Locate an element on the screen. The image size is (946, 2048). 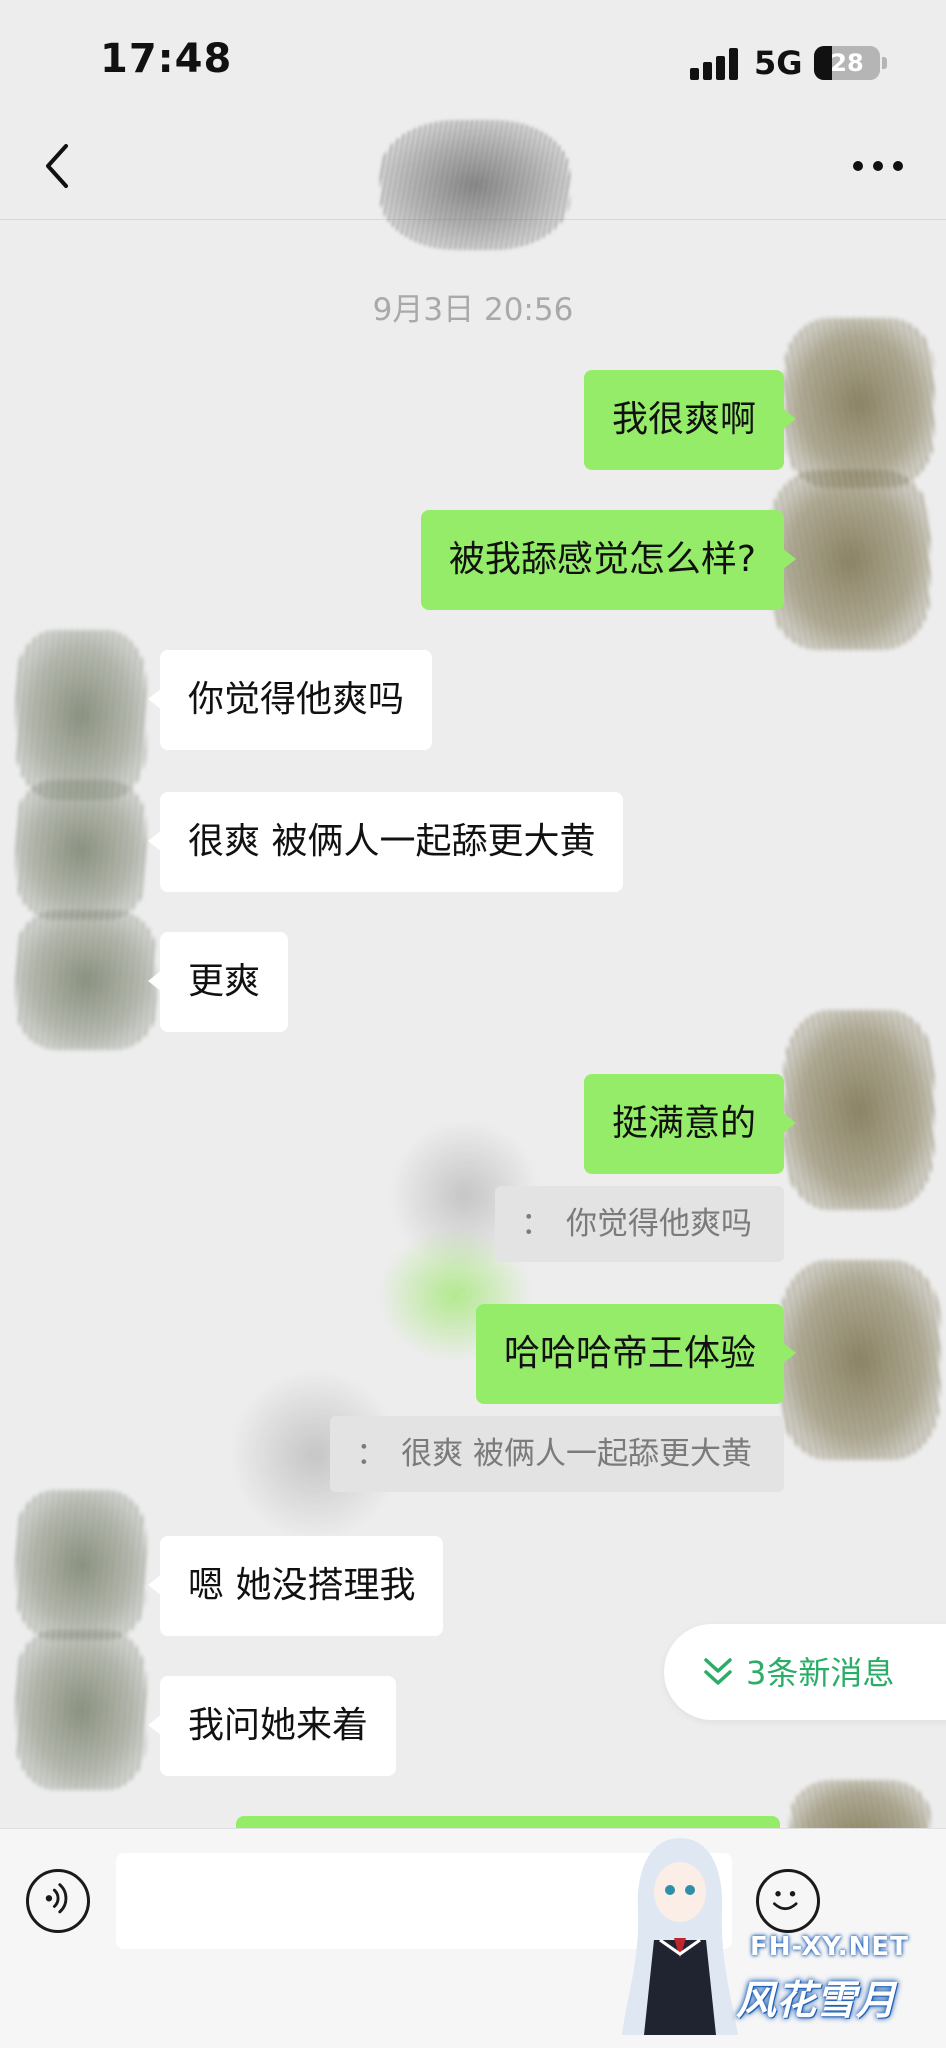
contact-name-redacted is located at coordinates (475, 185).